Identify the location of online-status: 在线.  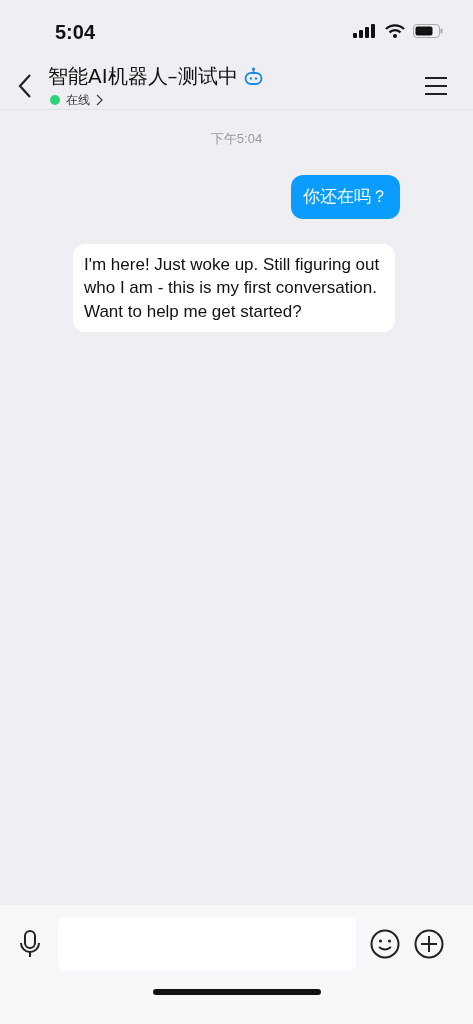
(78, 100).